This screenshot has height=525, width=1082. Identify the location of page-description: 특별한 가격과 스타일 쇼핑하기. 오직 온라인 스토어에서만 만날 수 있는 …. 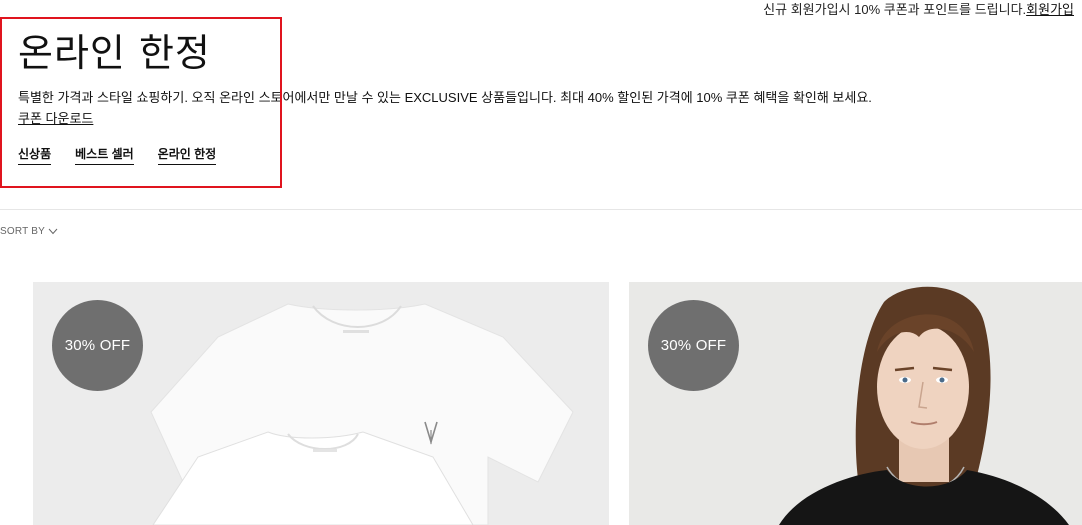
(445, 97).